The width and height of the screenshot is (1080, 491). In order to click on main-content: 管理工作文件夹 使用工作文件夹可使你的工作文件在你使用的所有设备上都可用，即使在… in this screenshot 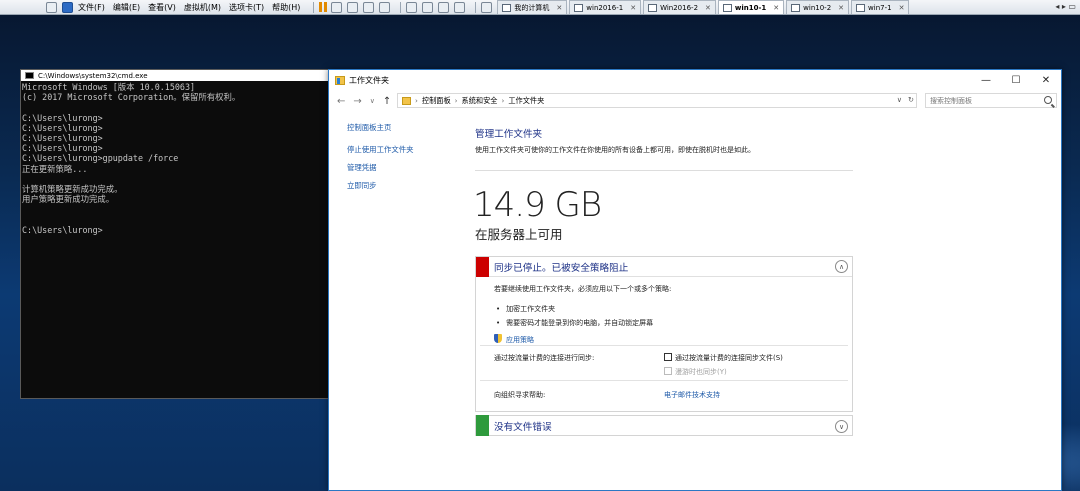, I will do `click(665, 140)`.